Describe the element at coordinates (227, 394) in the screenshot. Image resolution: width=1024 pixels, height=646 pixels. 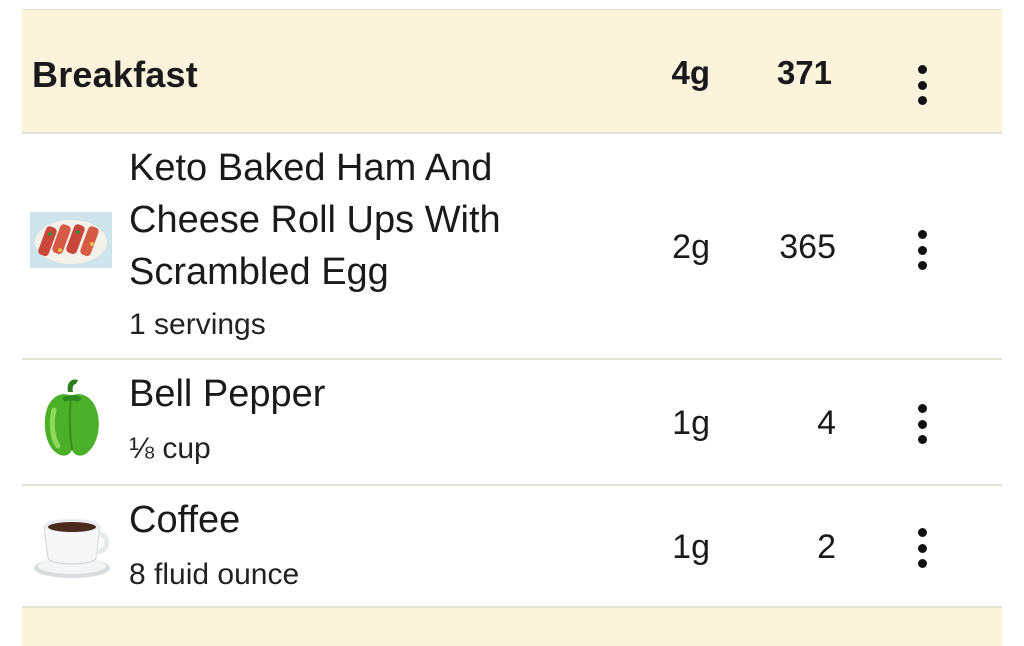
I see `food-name: Bell Pepper` at that location.